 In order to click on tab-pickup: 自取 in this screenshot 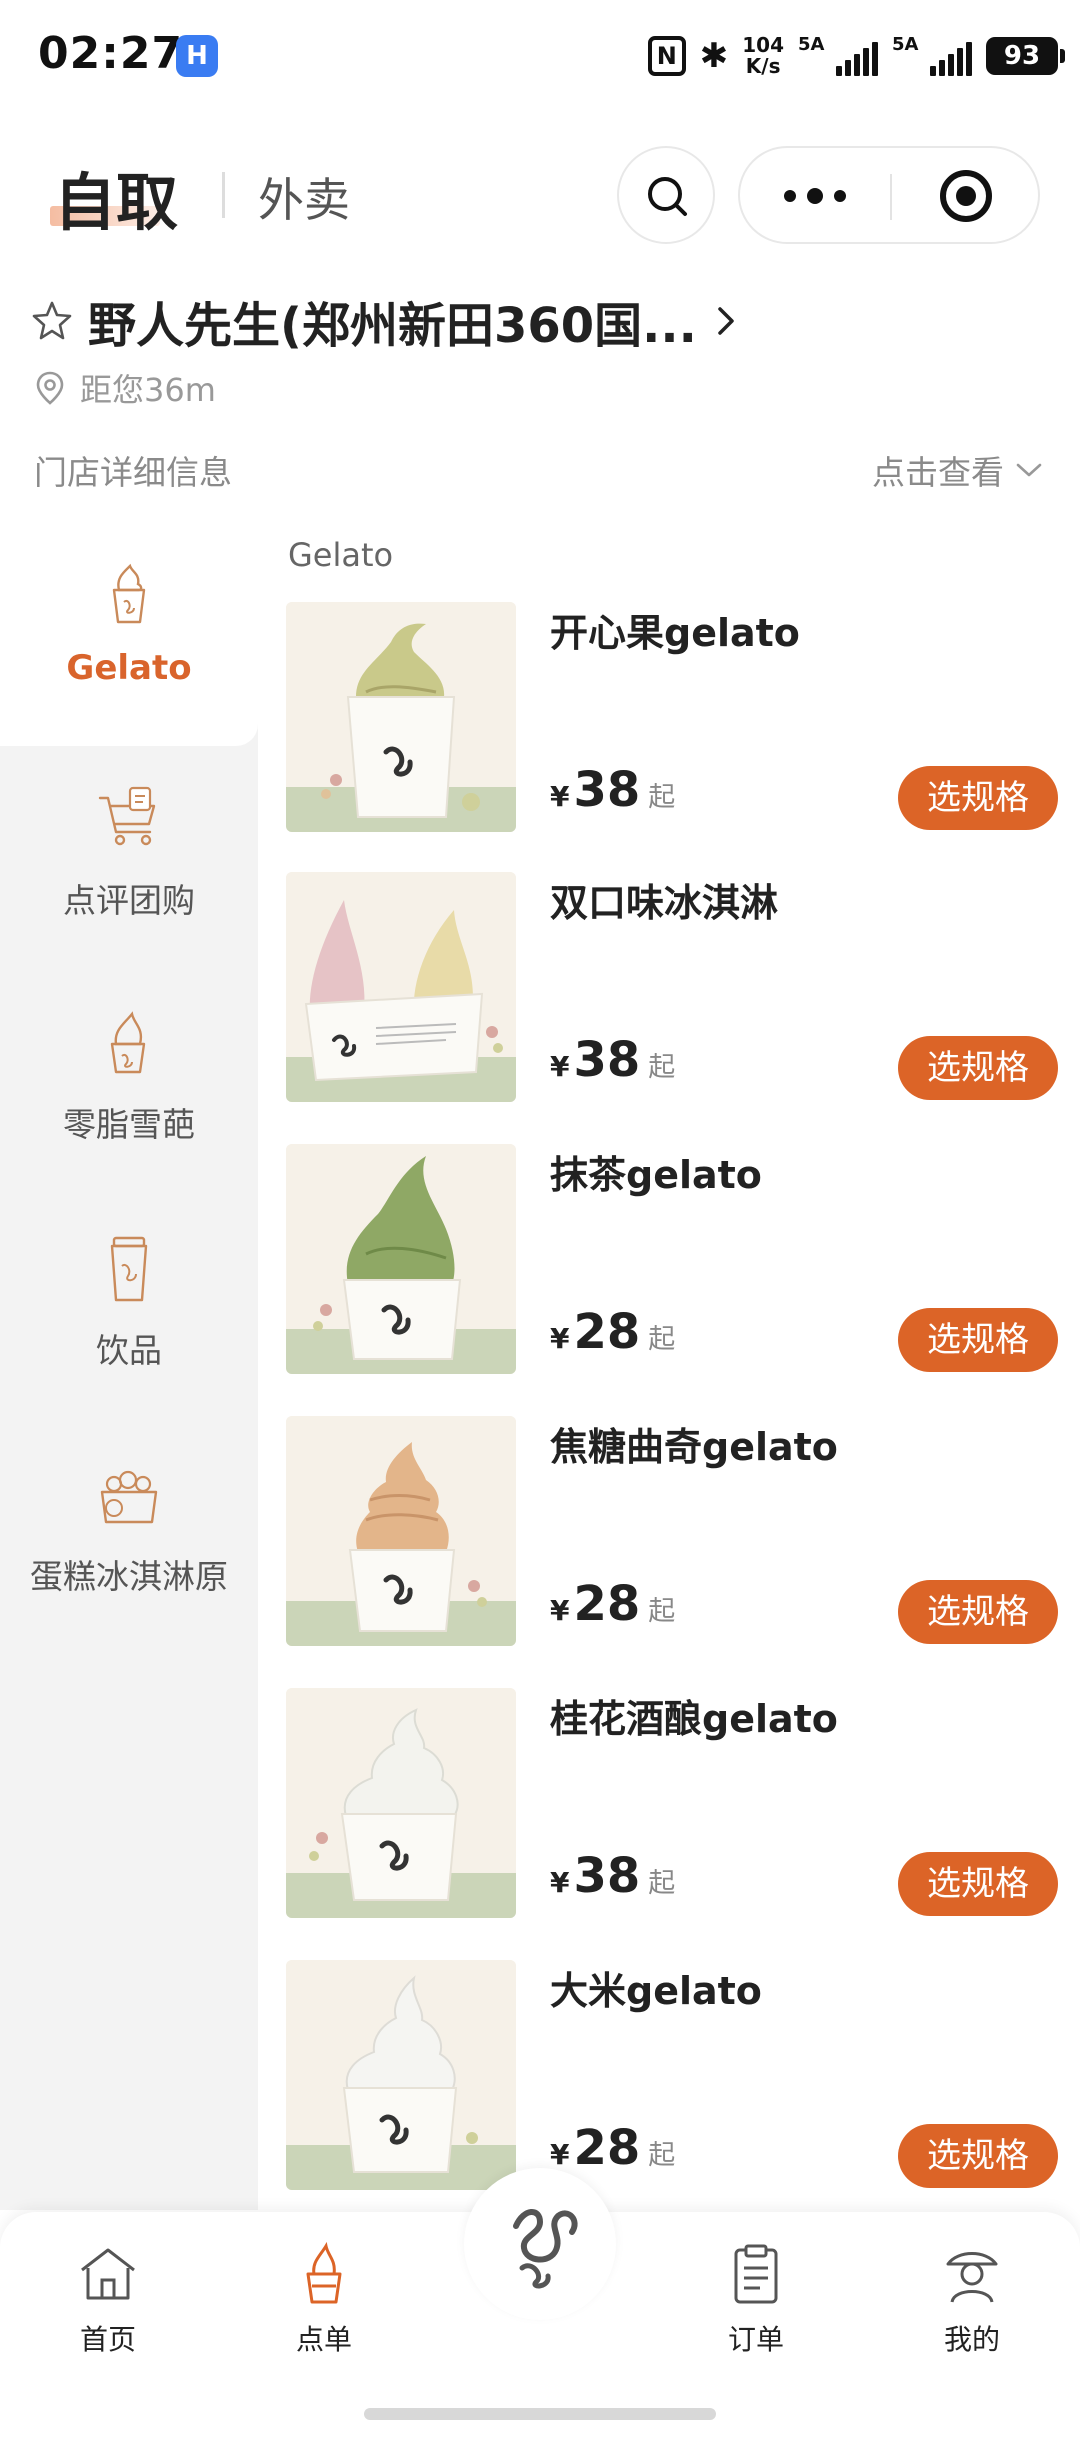, I will do `click(116, 197)`.